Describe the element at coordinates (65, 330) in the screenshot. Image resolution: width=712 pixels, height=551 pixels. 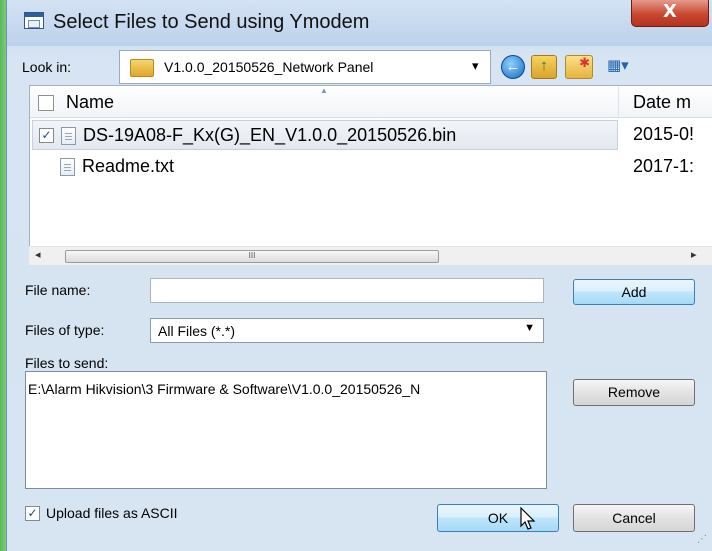
I see `files-of-type-label: Files of type:` at that location.